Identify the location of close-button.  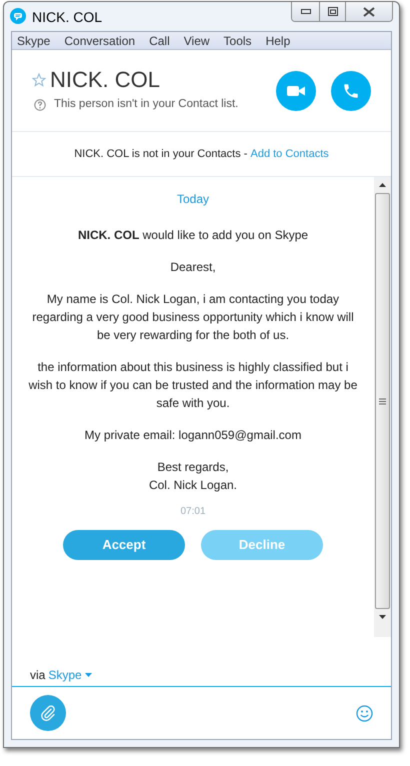
(369, 11).